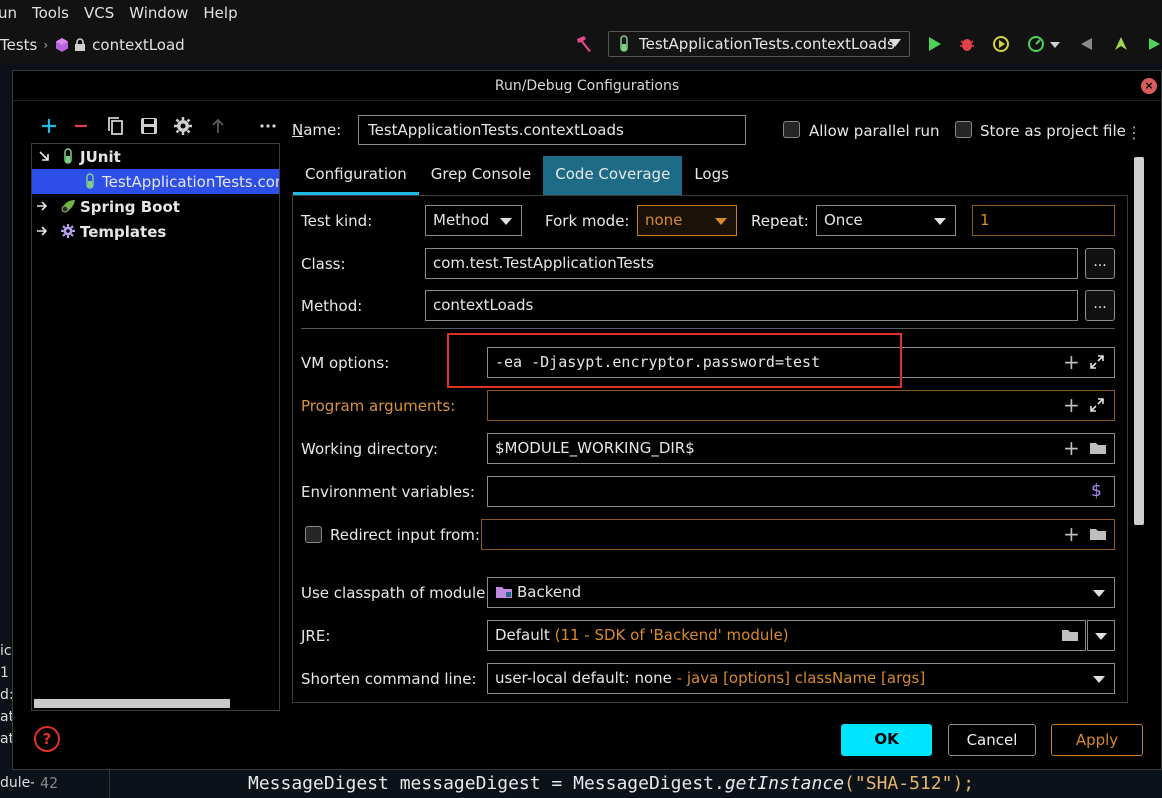  What do you see at coordinates (313, 534) in the screenshot?
I see `redirect-input-checkbox` at bounding box center [313, 534].